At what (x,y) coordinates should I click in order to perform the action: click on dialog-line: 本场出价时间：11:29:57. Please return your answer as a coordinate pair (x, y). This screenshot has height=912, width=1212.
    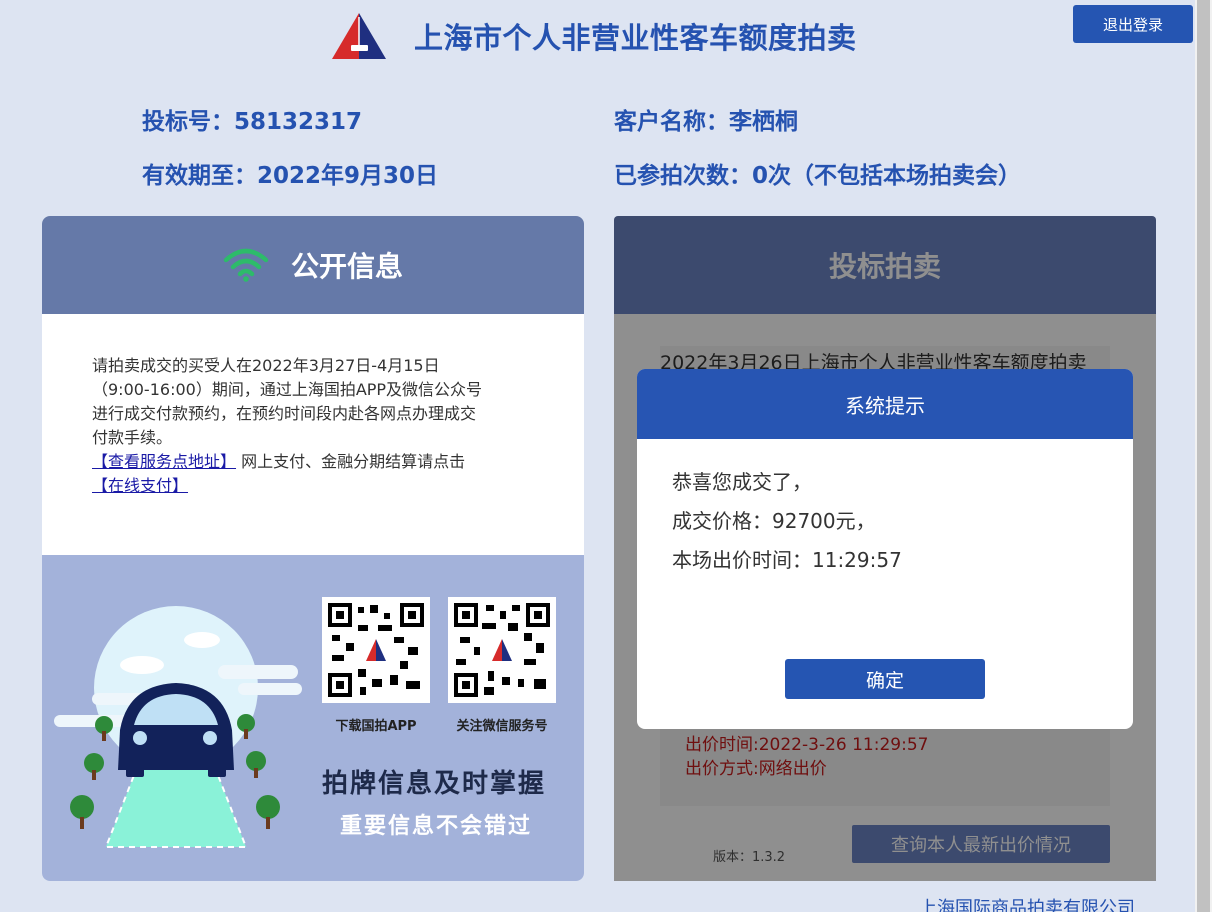
    Looking at the image, I should click on (787, 560).